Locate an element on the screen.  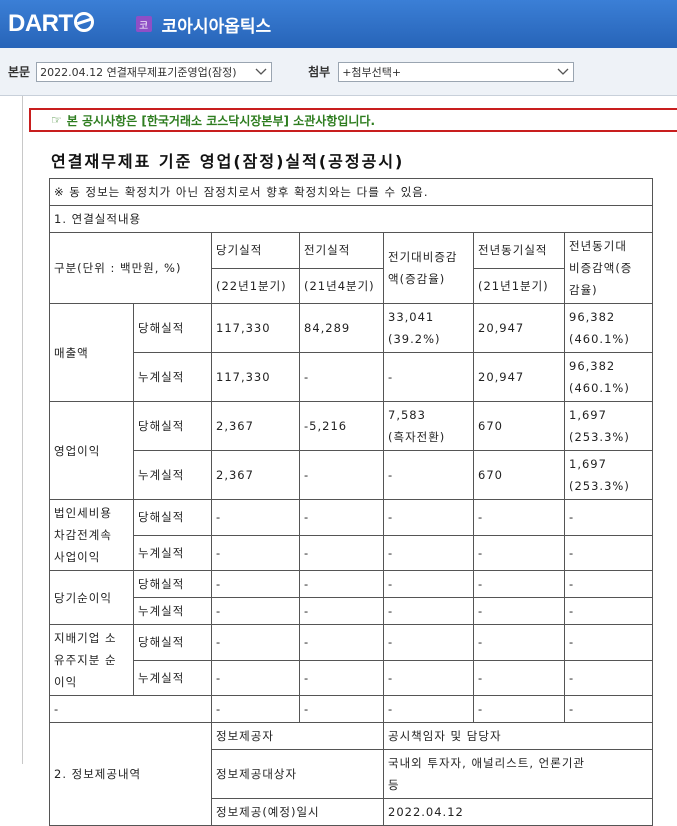
value-cell: 20,947 is located at coordinates (519, 328).